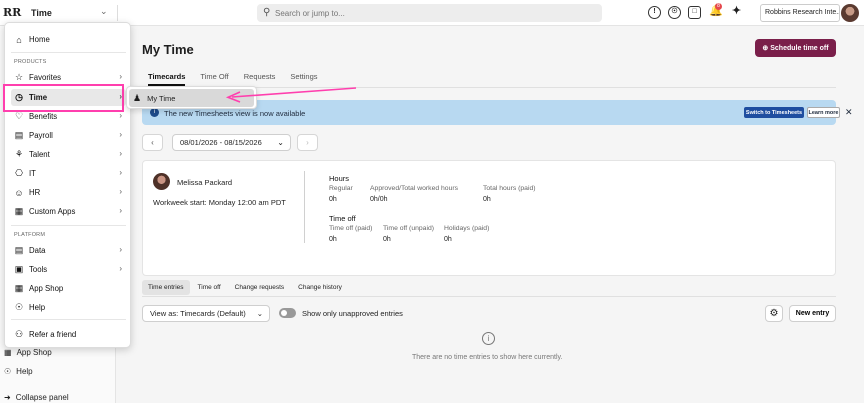 The image size is (864, 403). I want to click on holidays-value: 0h, so click(448, 239).